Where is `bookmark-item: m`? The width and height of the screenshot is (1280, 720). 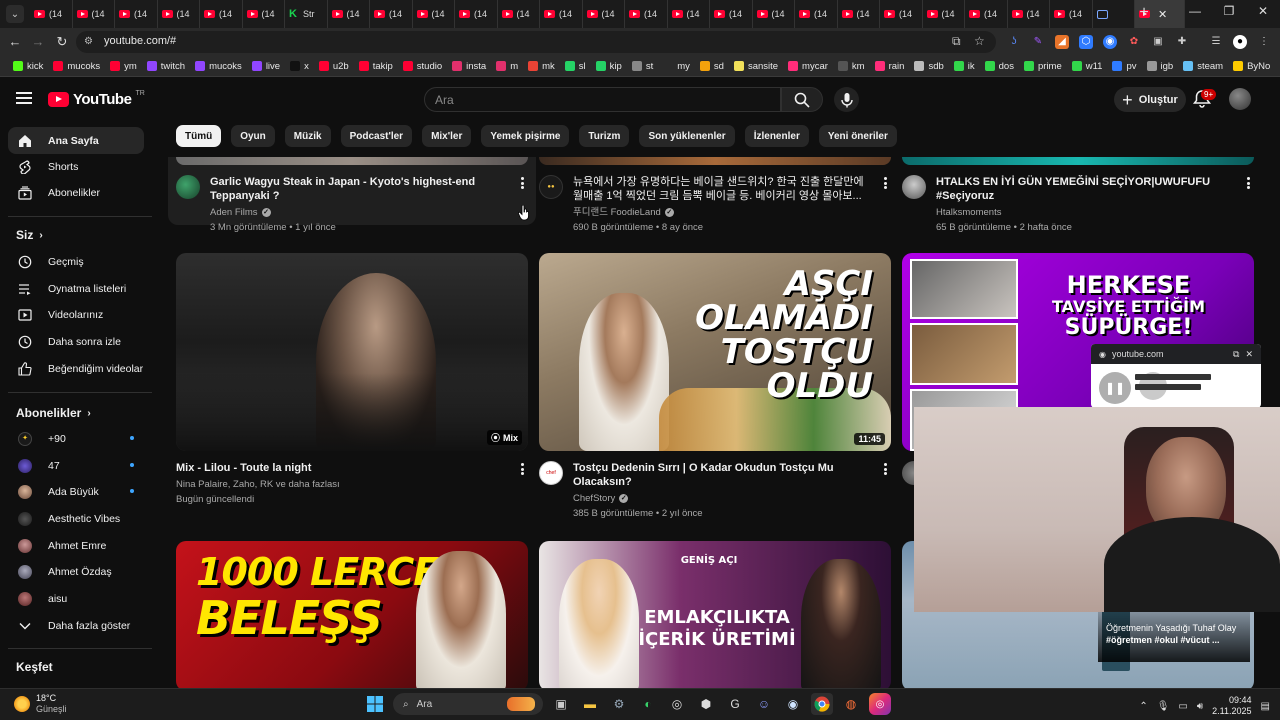 bookmark-item: m is located at coordinates (507, 66).